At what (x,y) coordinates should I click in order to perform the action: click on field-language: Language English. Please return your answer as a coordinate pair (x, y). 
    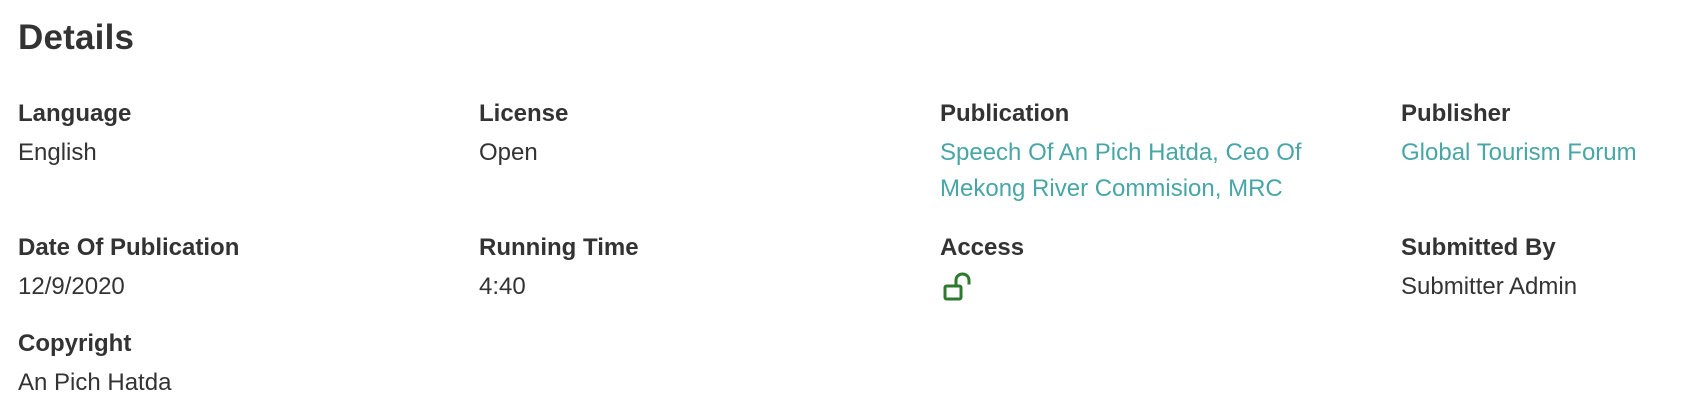
    Looking at the image, I should click on (248, 167).